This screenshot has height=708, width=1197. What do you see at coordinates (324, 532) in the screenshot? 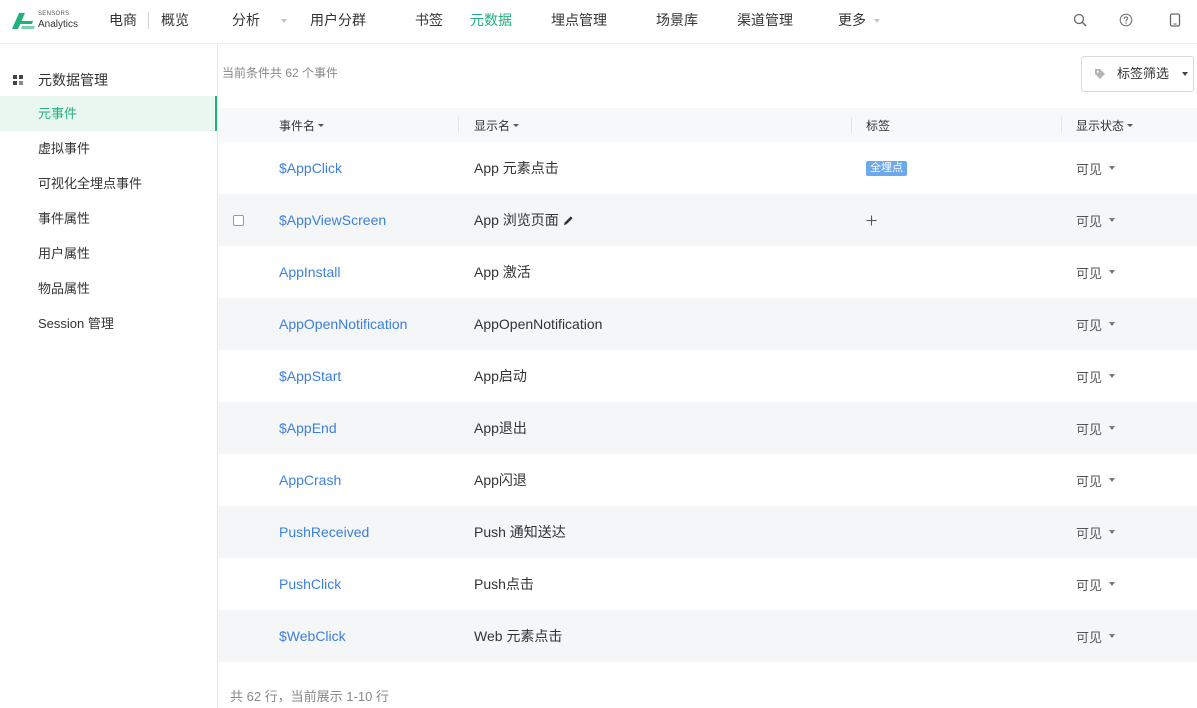
I see `event-name-link: PushReceived` at bounding box center [324, 532].